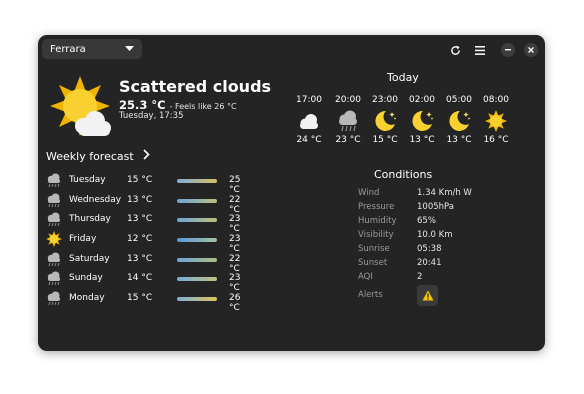 The image size is (584, 394). I want to click on minimize-button, so click(508, 50).